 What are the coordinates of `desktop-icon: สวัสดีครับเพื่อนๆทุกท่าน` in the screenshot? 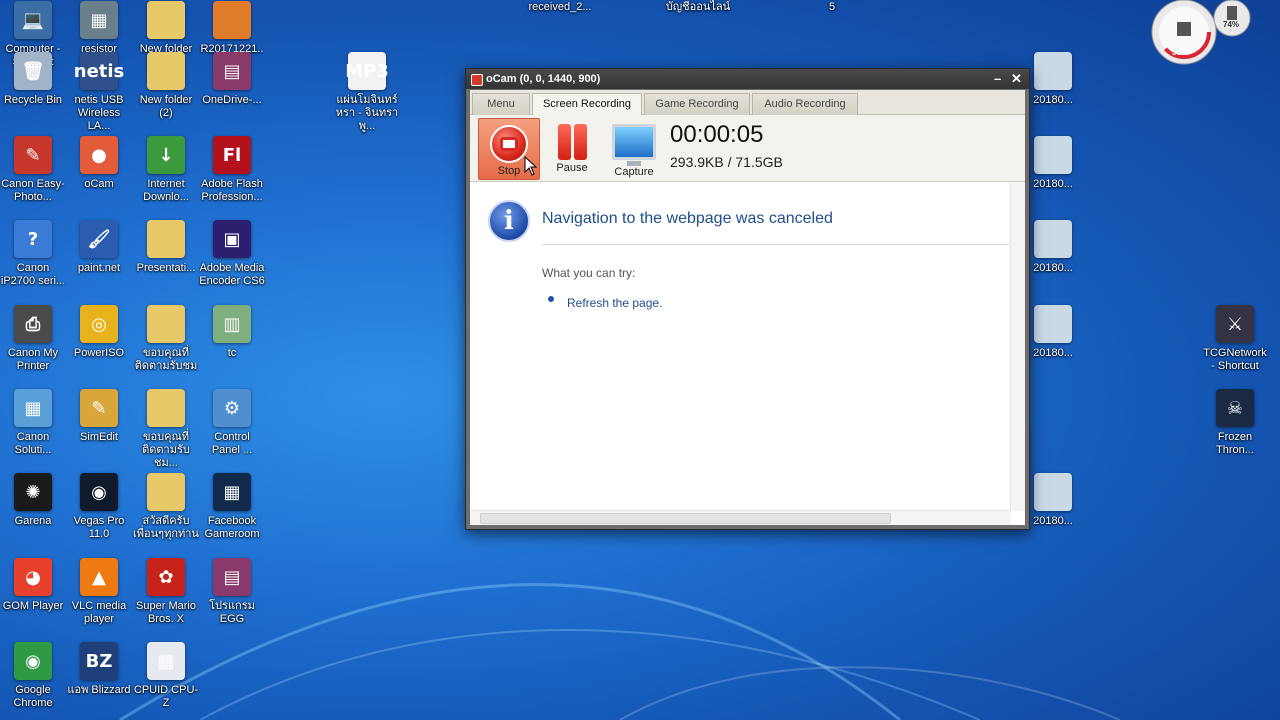 It's located at (166, 507).